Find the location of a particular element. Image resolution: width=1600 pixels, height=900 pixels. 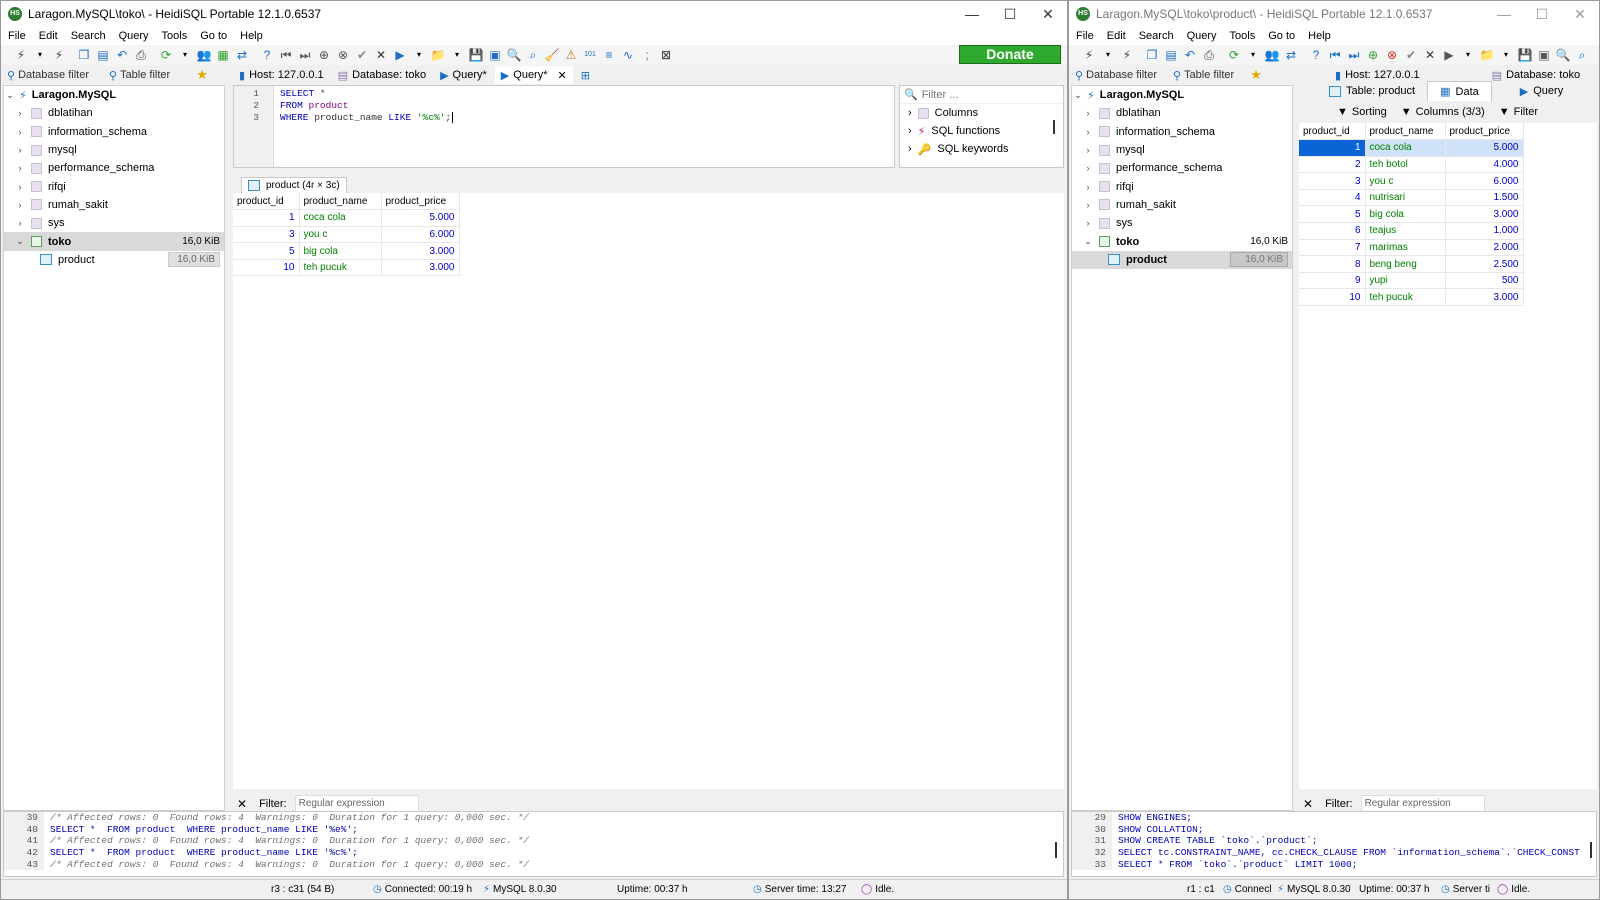

cell-id: 9 is located at coordinates (1332, 281).